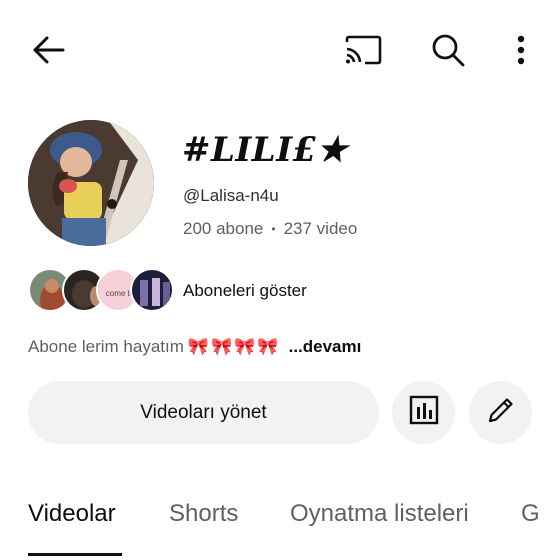 The width and height of the screenshot is (560, 560). What do you see at coordinates (72, 514) in the screenshot?
I see `tab-videos: Videolar` at bounding box center [72, 514].